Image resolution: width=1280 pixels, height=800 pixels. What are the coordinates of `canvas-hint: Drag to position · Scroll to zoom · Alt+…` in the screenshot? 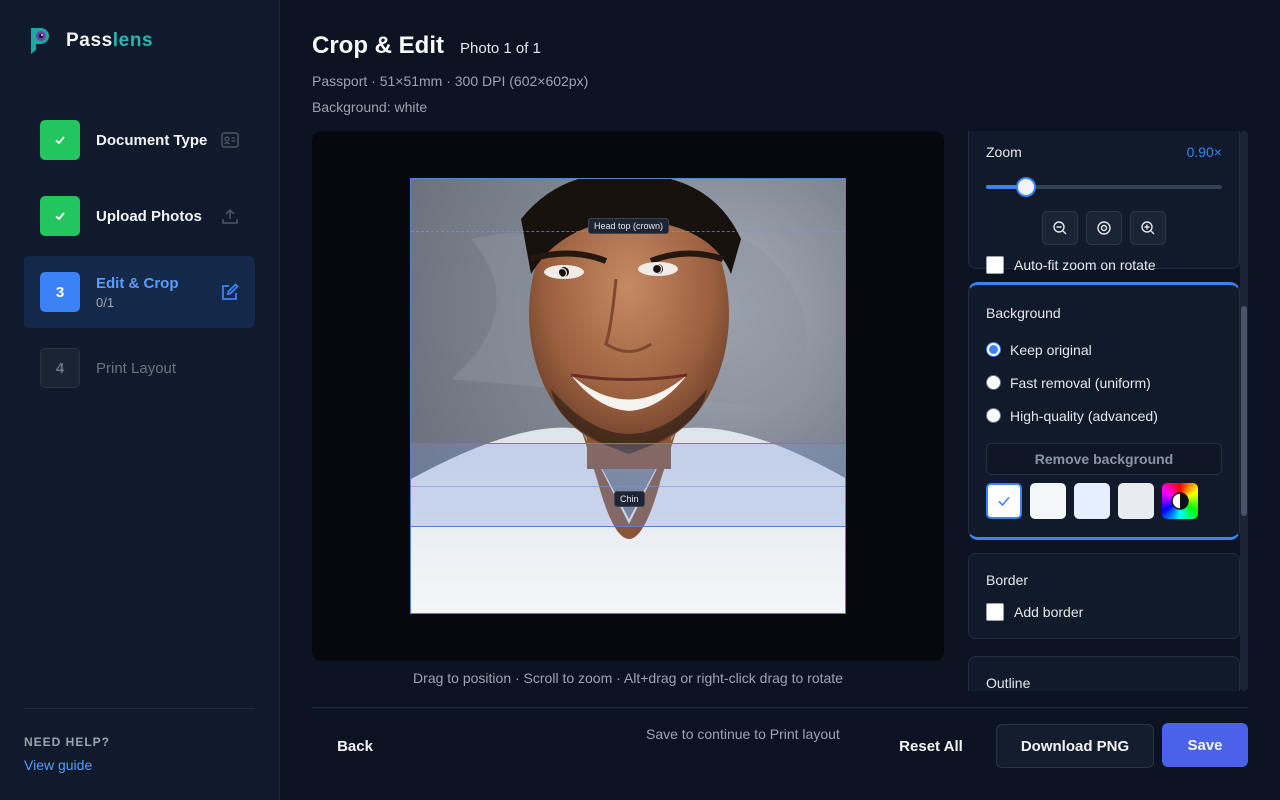 It's located at (628, 678).